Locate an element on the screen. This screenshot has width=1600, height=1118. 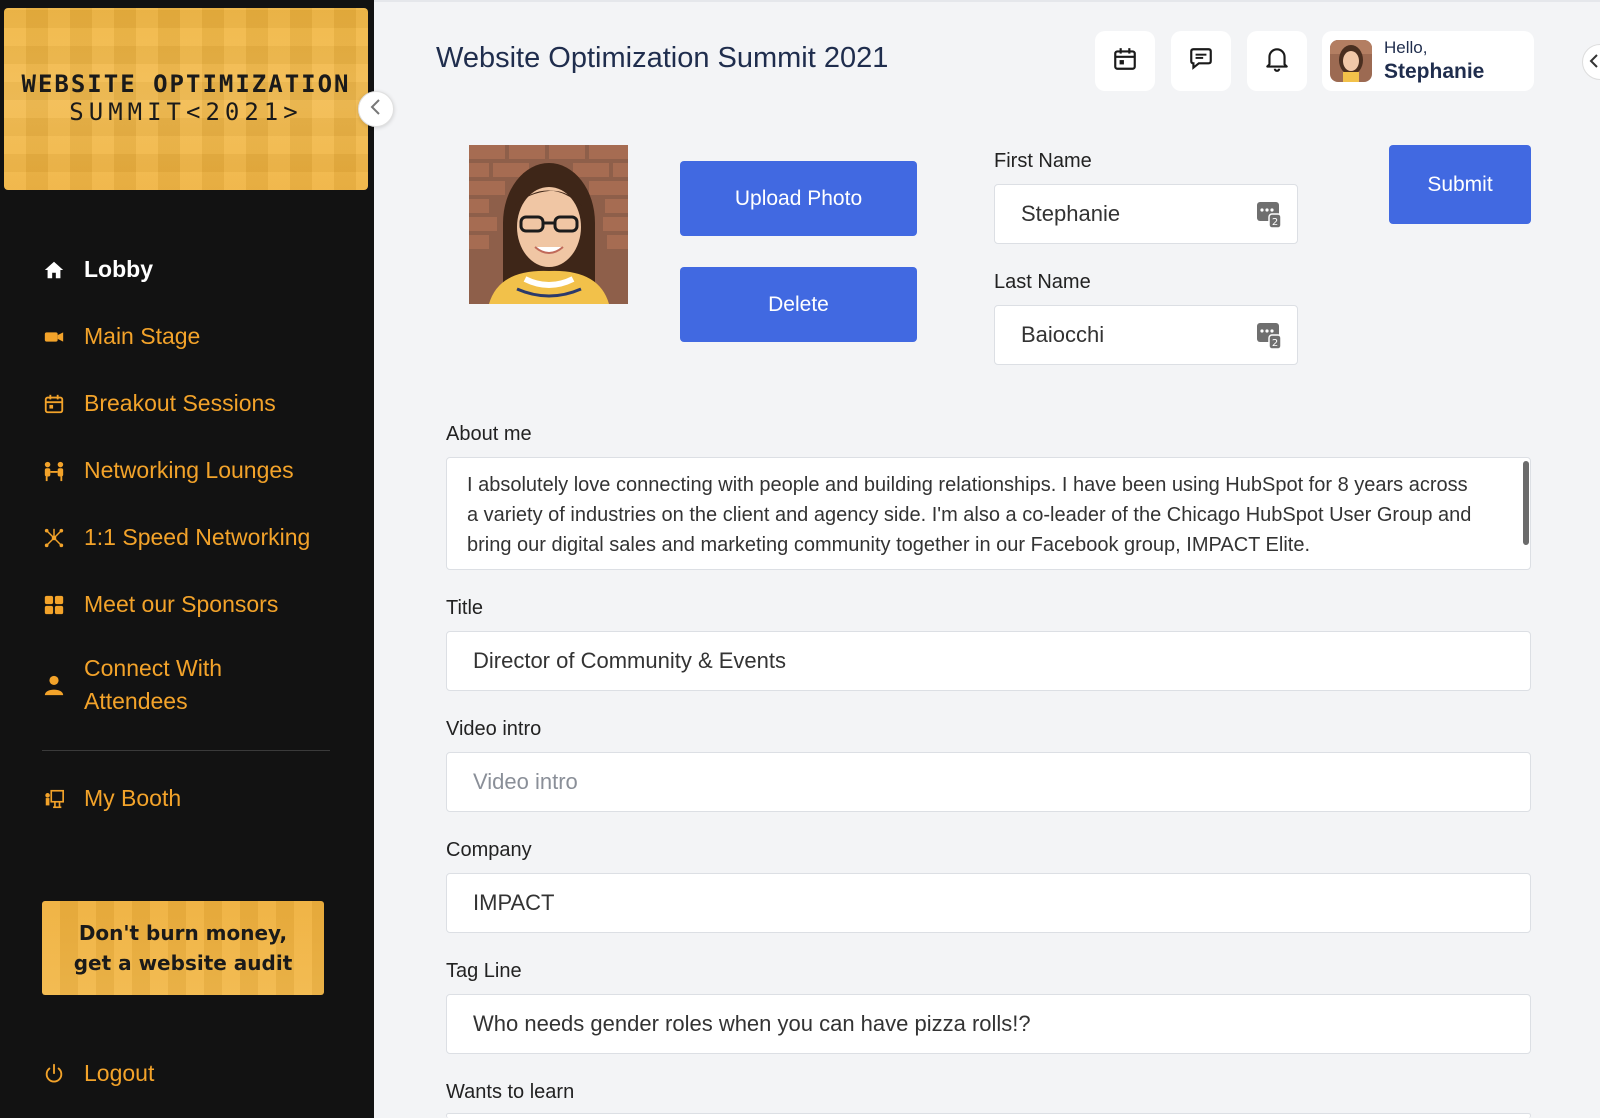
chat-icon is located at coordinates (1201, 61).